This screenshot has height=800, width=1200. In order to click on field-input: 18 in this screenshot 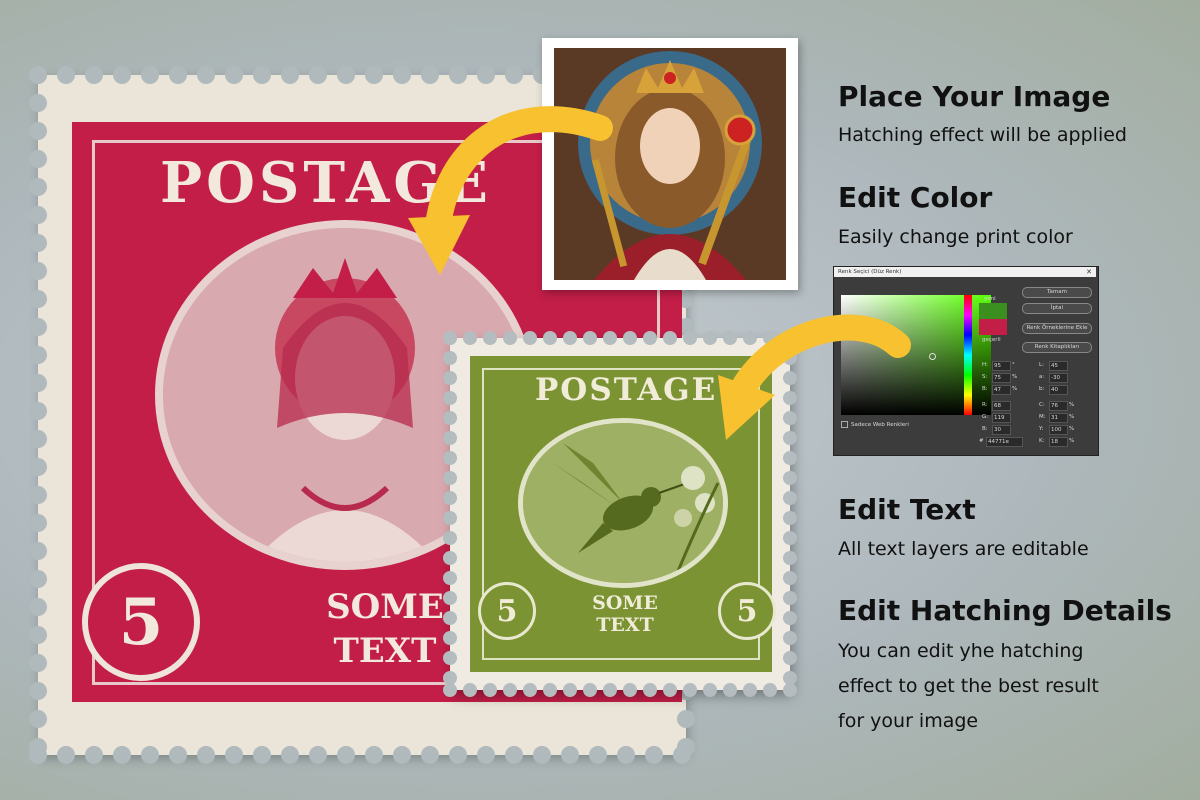, I will do `click(1058, 442)`.